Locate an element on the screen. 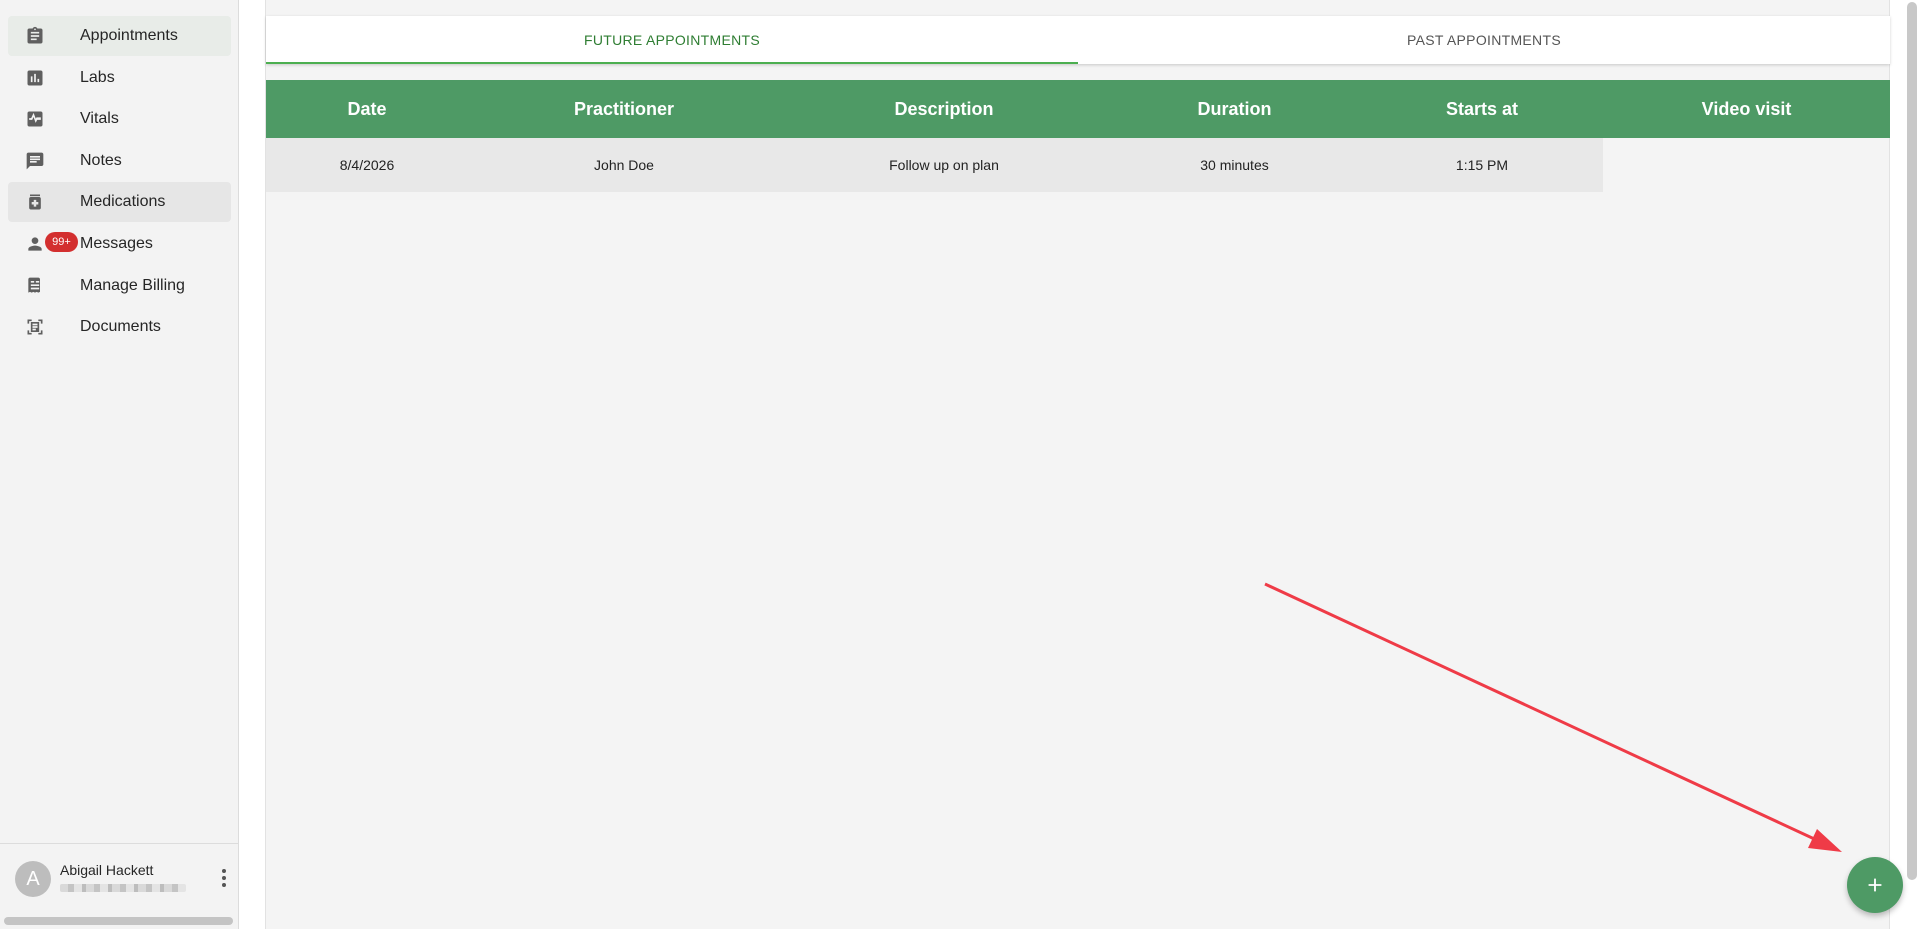 The image size is (1920, 929). appointment-tabs: FUTURE APPOINTMENTS PAST APPOINTMENTS is located at coordinates (1078, 40).